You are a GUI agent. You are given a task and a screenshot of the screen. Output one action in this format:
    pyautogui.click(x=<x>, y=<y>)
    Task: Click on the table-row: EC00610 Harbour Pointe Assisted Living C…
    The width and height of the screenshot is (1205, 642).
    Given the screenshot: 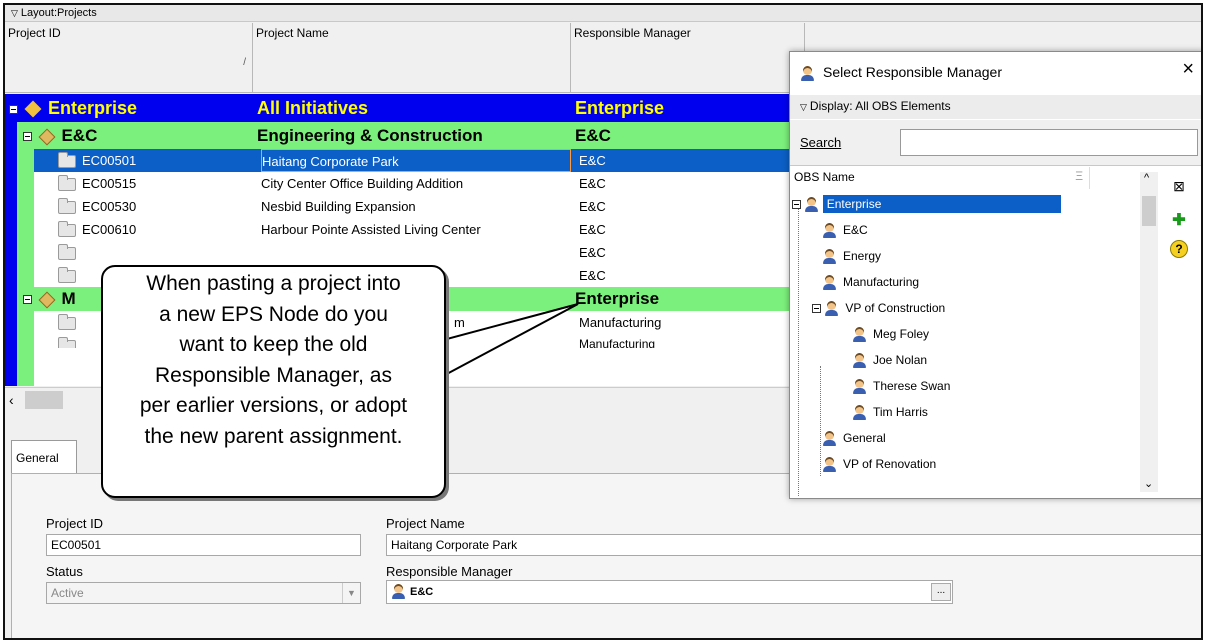 What is the action you would take?
    pyautogui.click(x=419, y=229)
    